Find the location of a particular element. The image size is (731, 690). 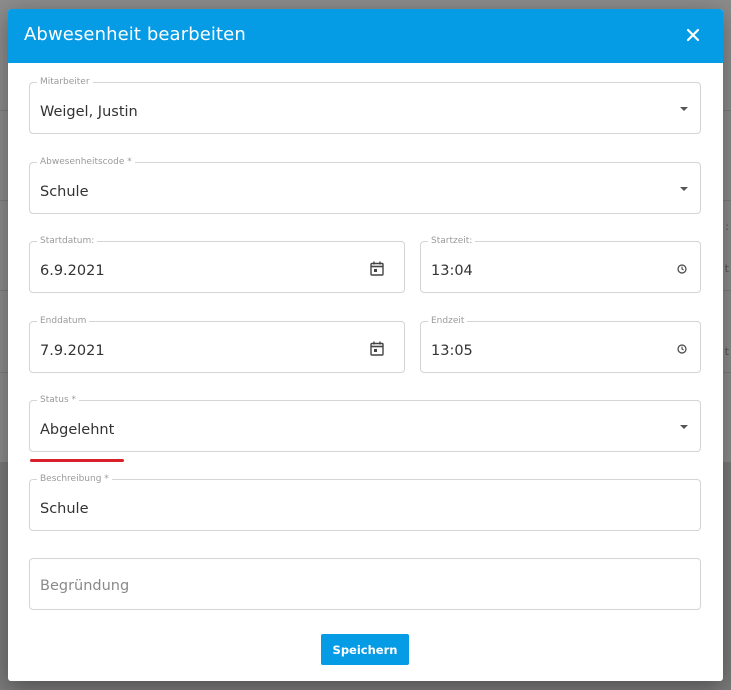

end-date-value: 7.9.2021 is located at coordinates (72, 351).